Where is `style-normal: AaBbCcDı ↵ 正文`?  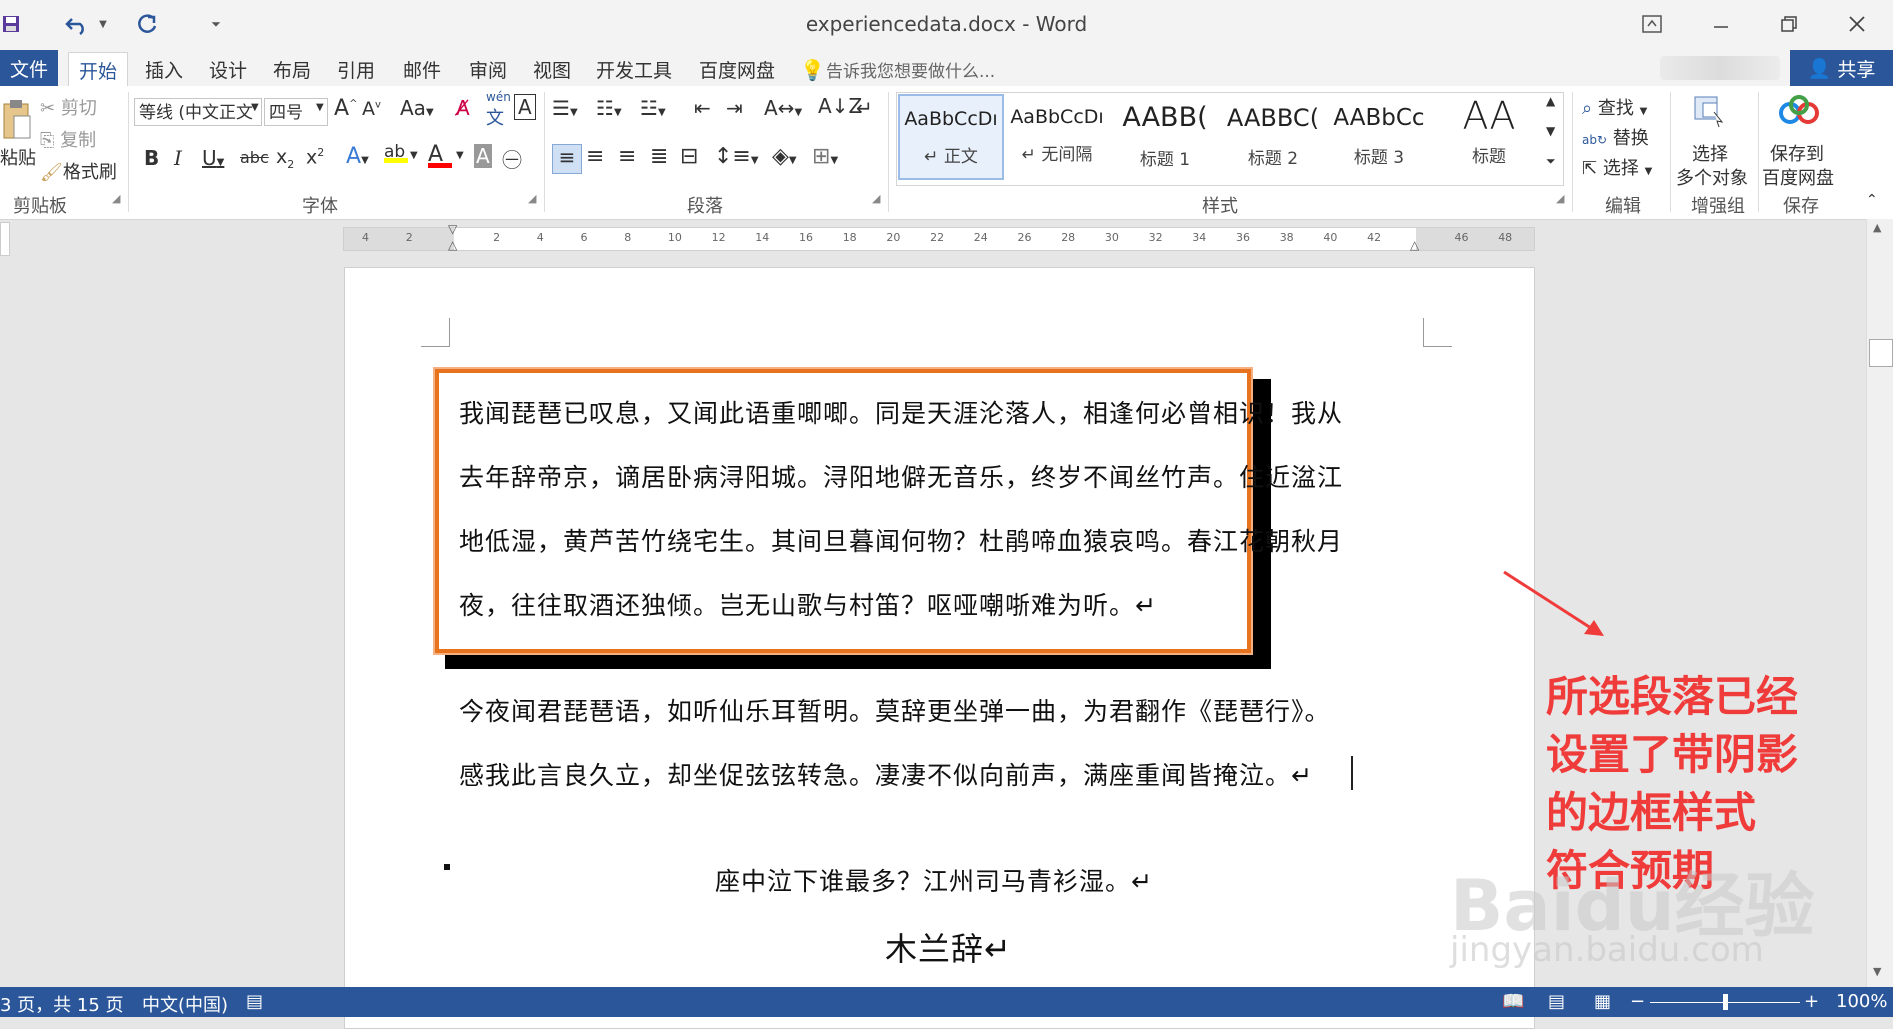
style-normal: AaBbCcDı ↵ 正文 is located at coordinates (951, 137).